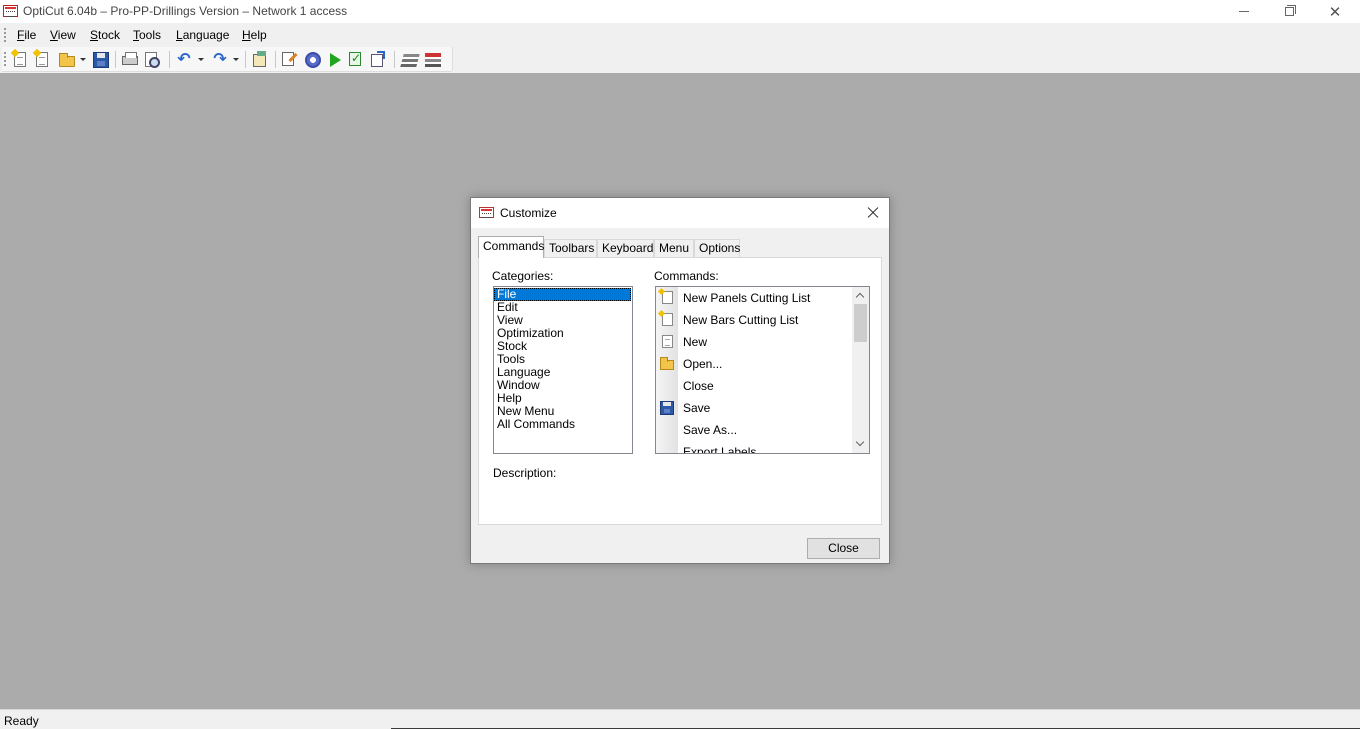  Describe the element at coordinates (860, 295) in the screenshot. I see `scroll-up-arrow-icon` at that location.